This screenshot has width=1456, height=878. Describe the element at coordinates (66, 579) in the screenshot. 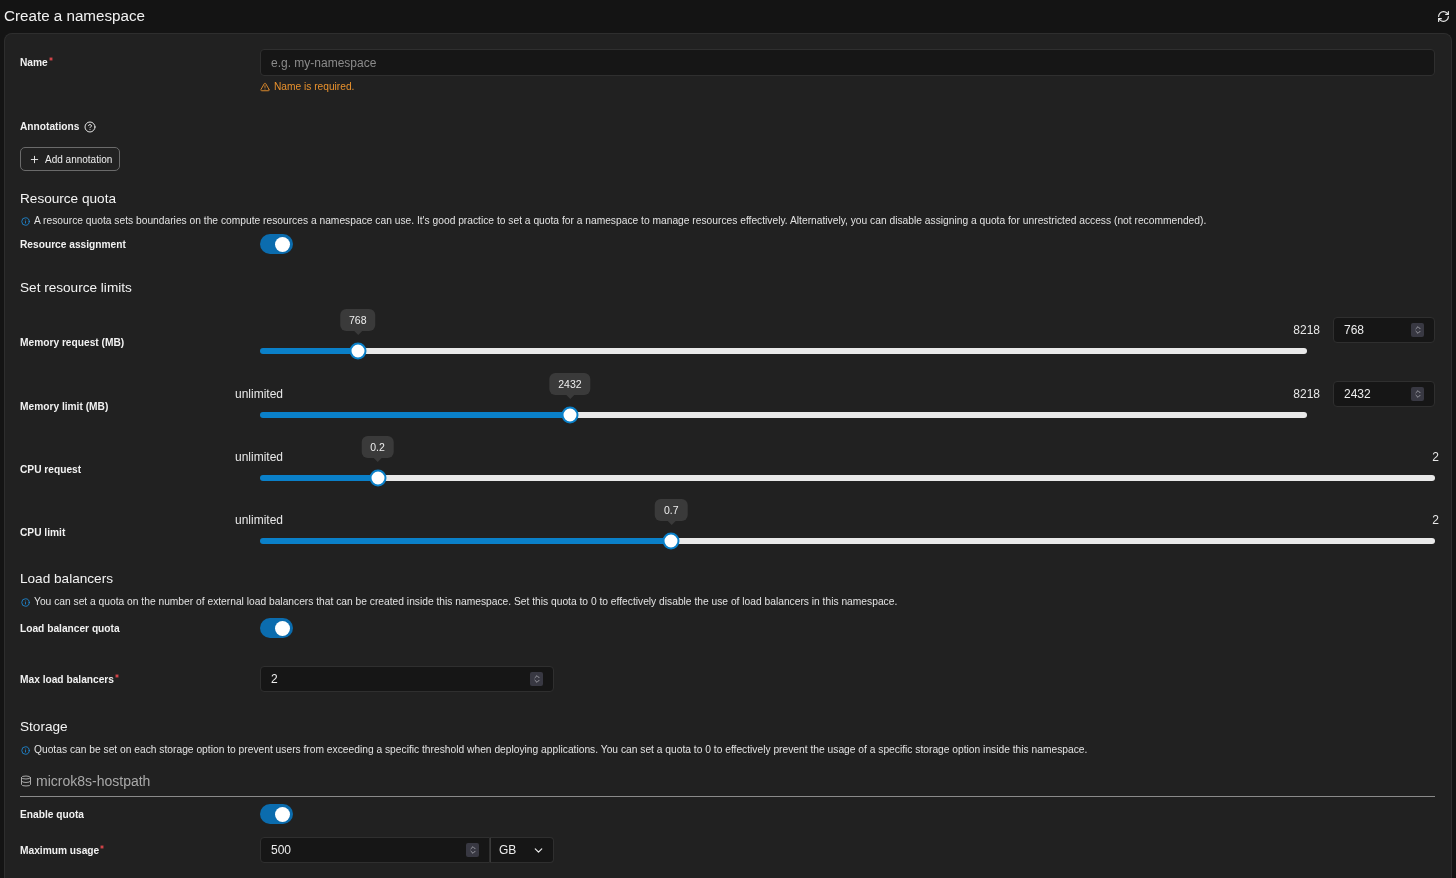

I see `section-heading: Load balancers` at that location.